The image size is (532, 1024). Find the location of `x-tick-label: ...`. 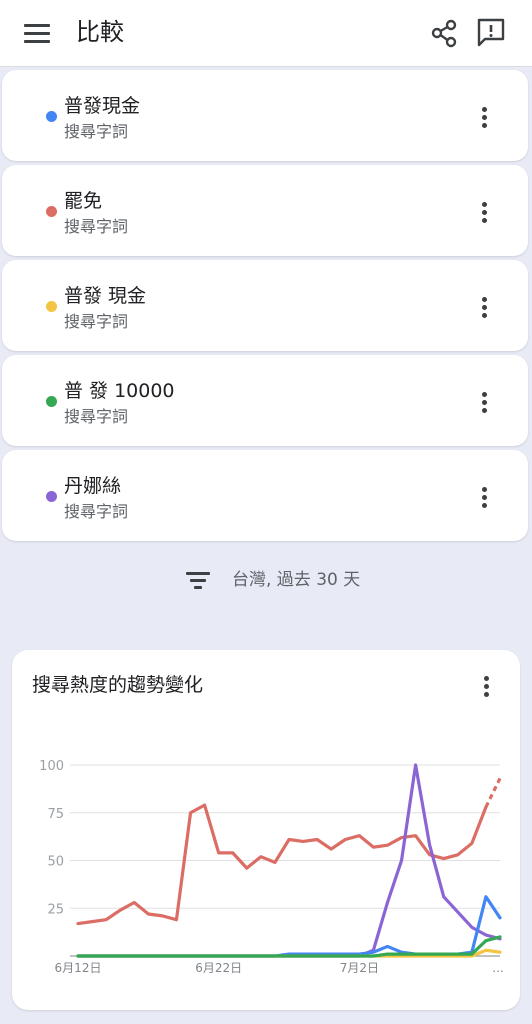

x-tick-label: ... is located at coordinates (497, 968).